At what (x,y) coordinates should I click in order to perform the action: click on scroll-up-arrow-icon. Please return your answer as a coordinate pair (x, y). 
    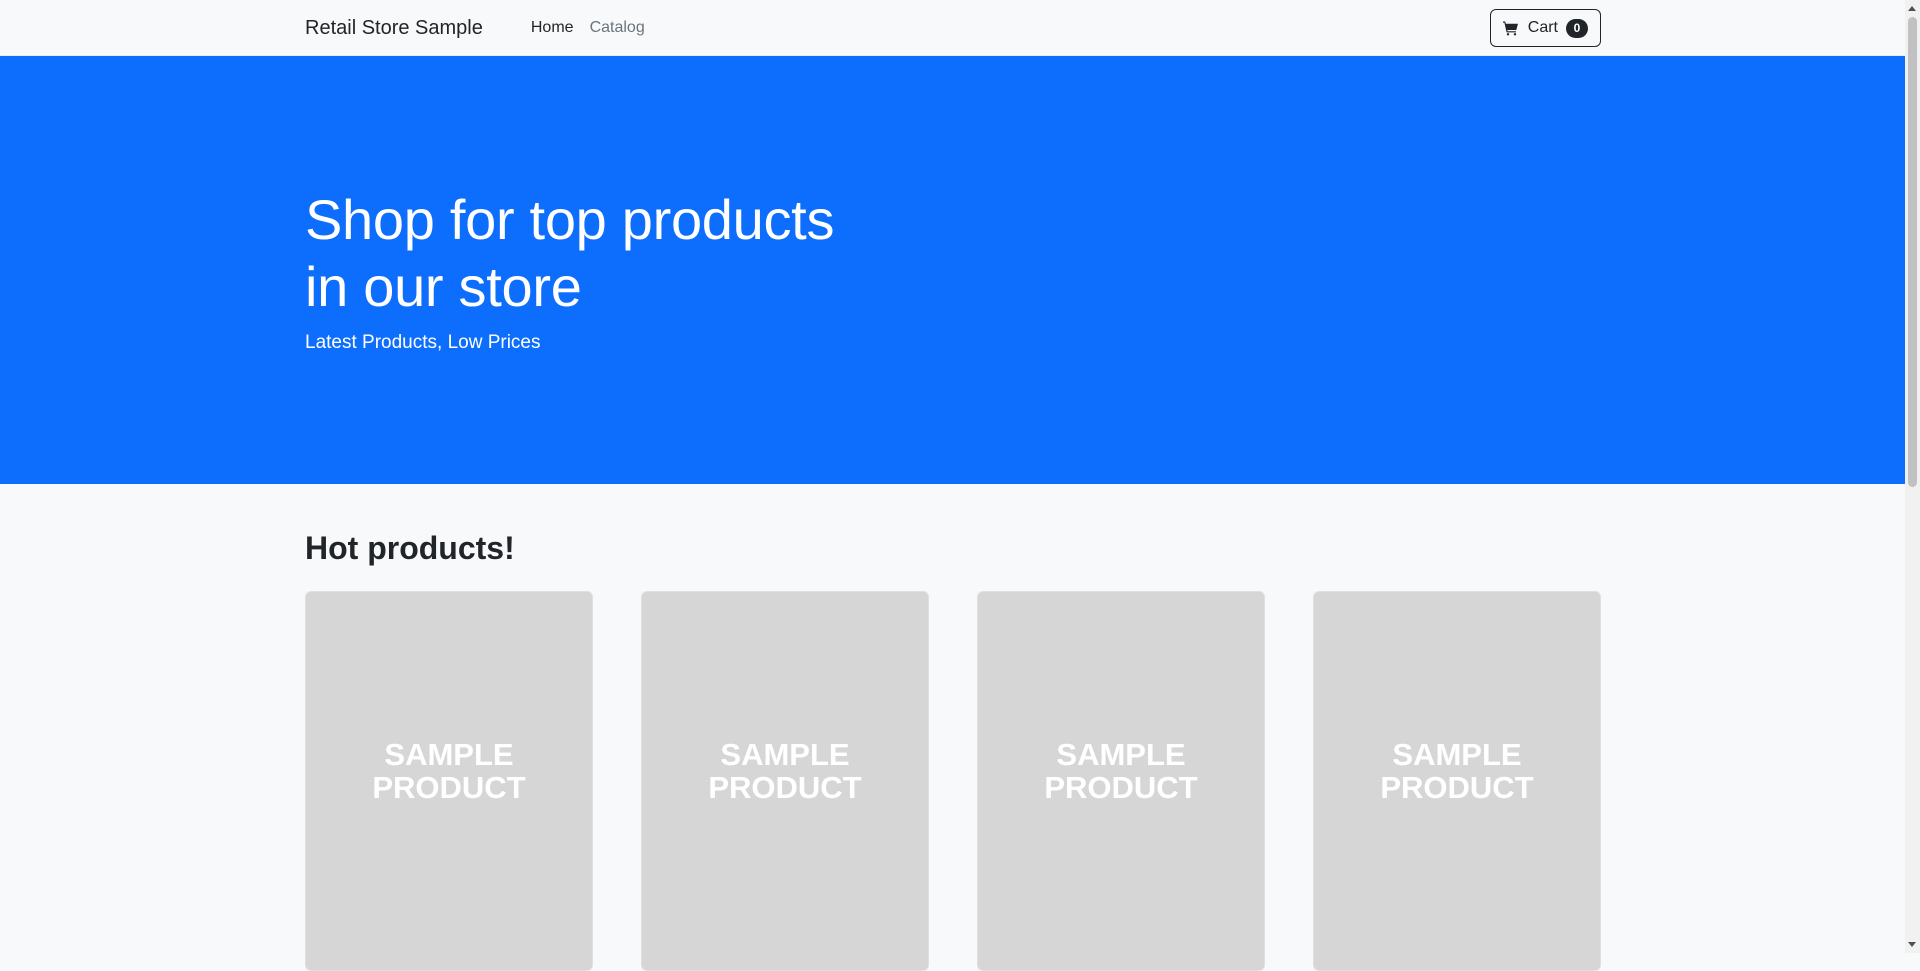
    Looking at the image, I should click on (1912, 8).